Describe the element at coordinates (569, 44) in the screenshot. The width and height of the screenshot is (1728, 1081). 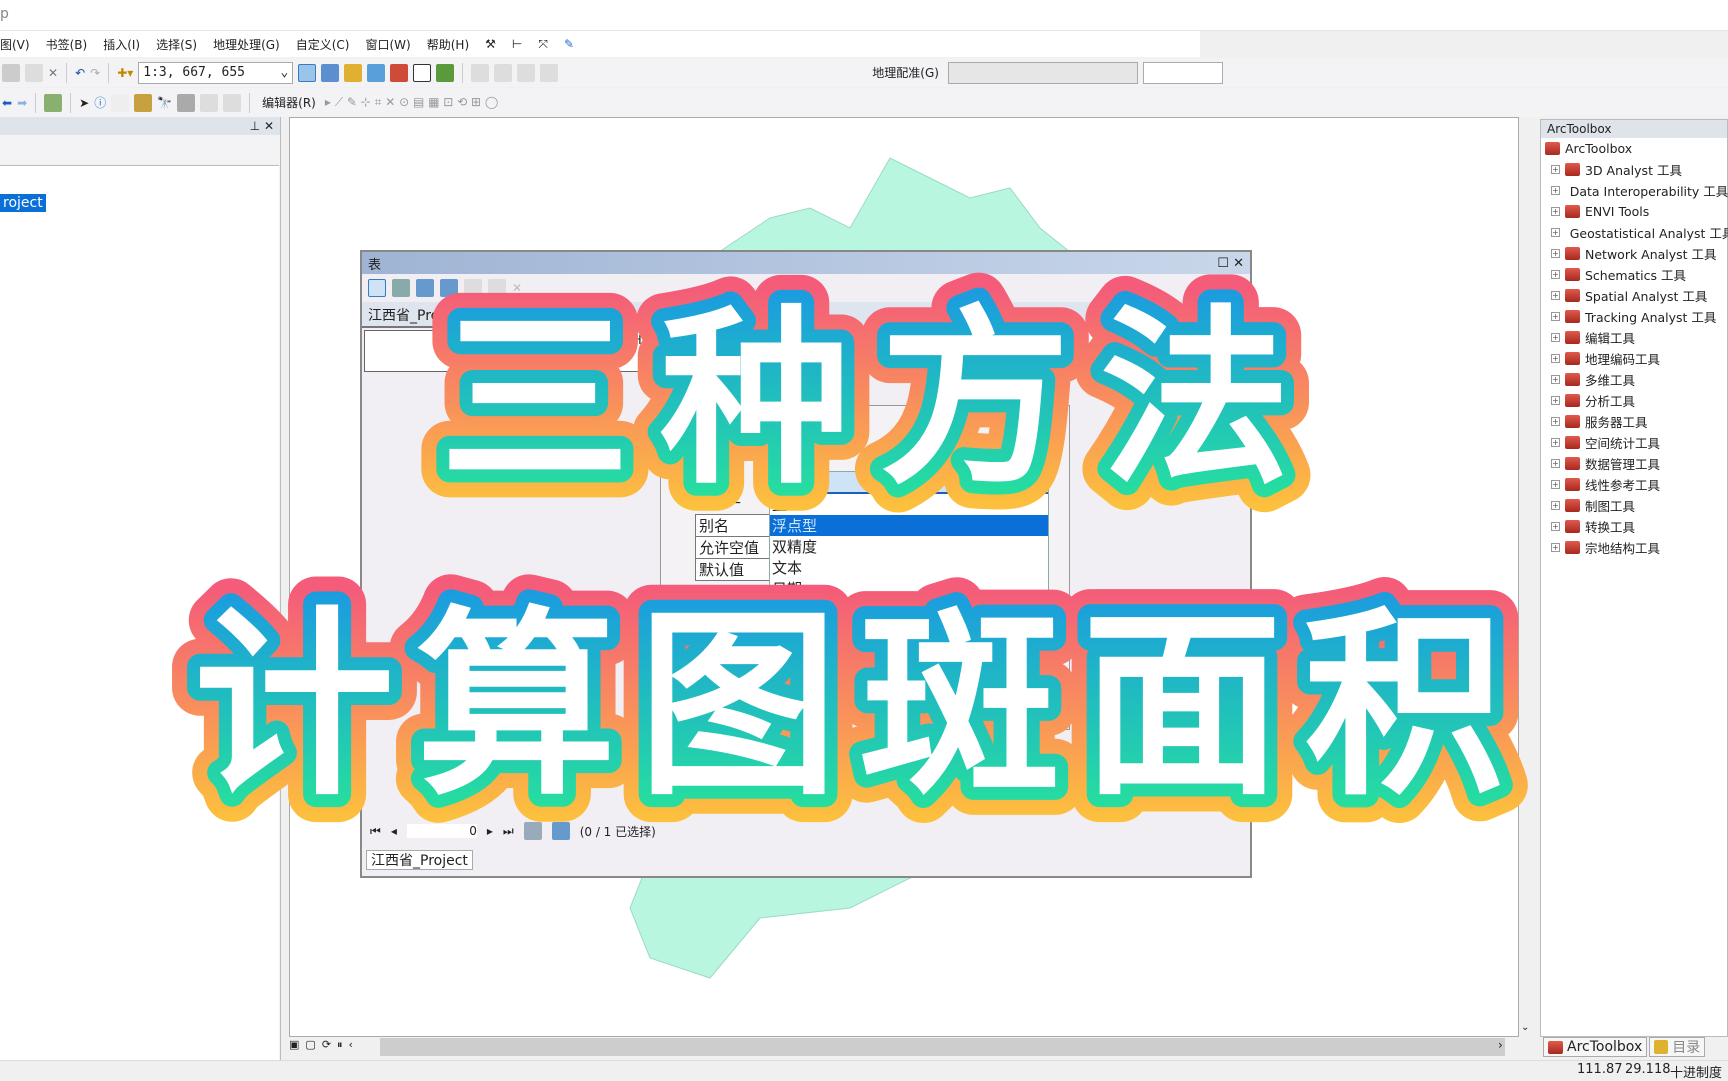
I see `pen-icon: ✎` at that location.